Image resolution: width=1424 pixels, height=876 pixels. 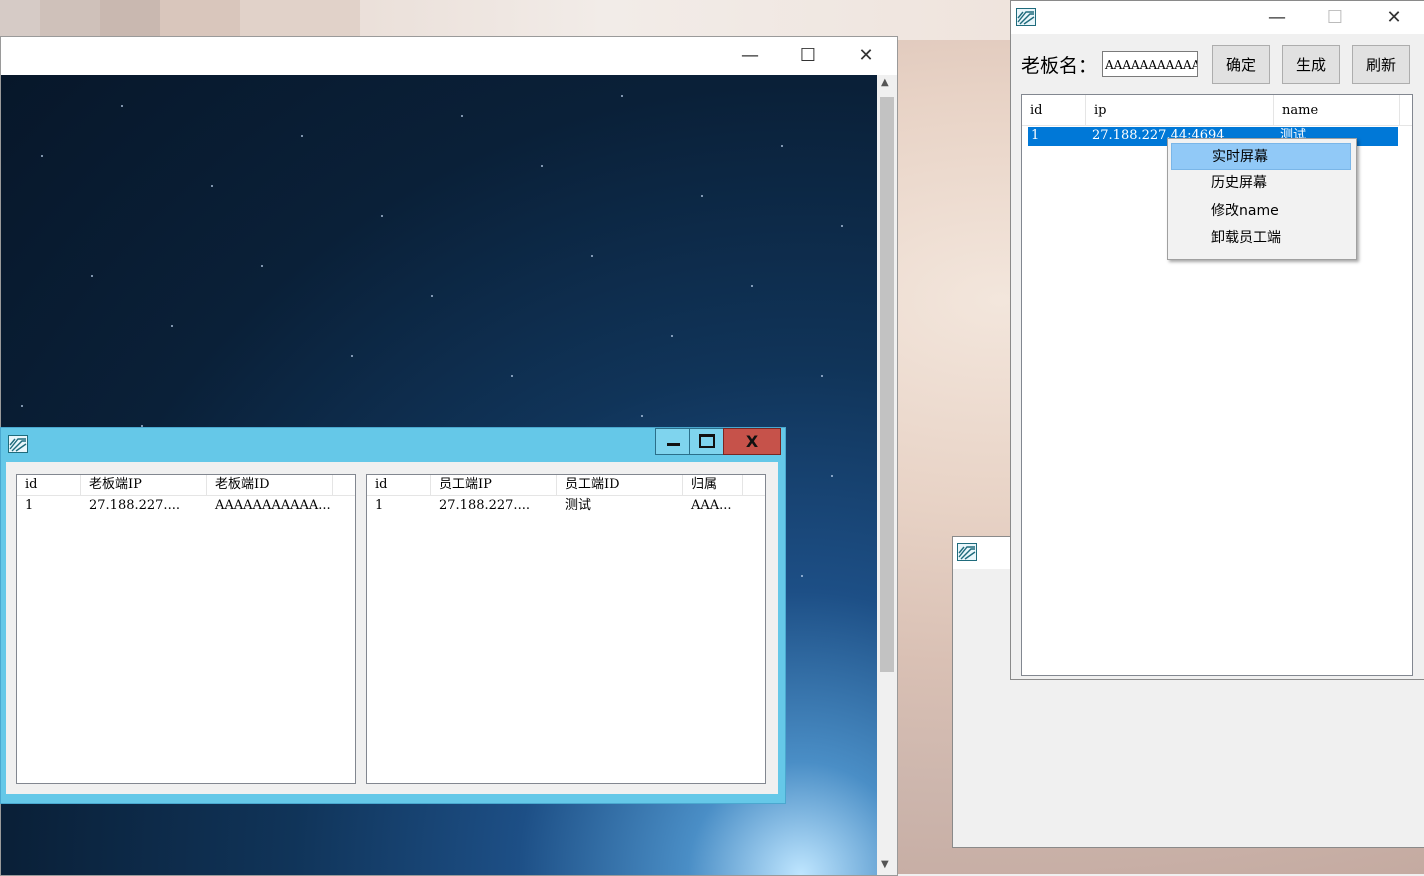 What do you see at coordinates (1241, 64) in the screenshot?
I see `confirm-button: 确定` at bounding box center [1241, 64].